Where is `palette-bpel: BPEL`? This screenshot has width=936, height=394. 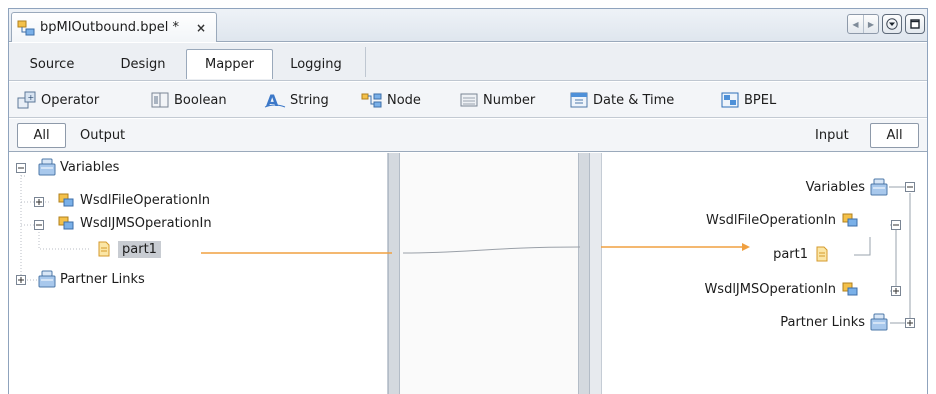
palette-bpel: BPEL is located at coordinates (748, 100).